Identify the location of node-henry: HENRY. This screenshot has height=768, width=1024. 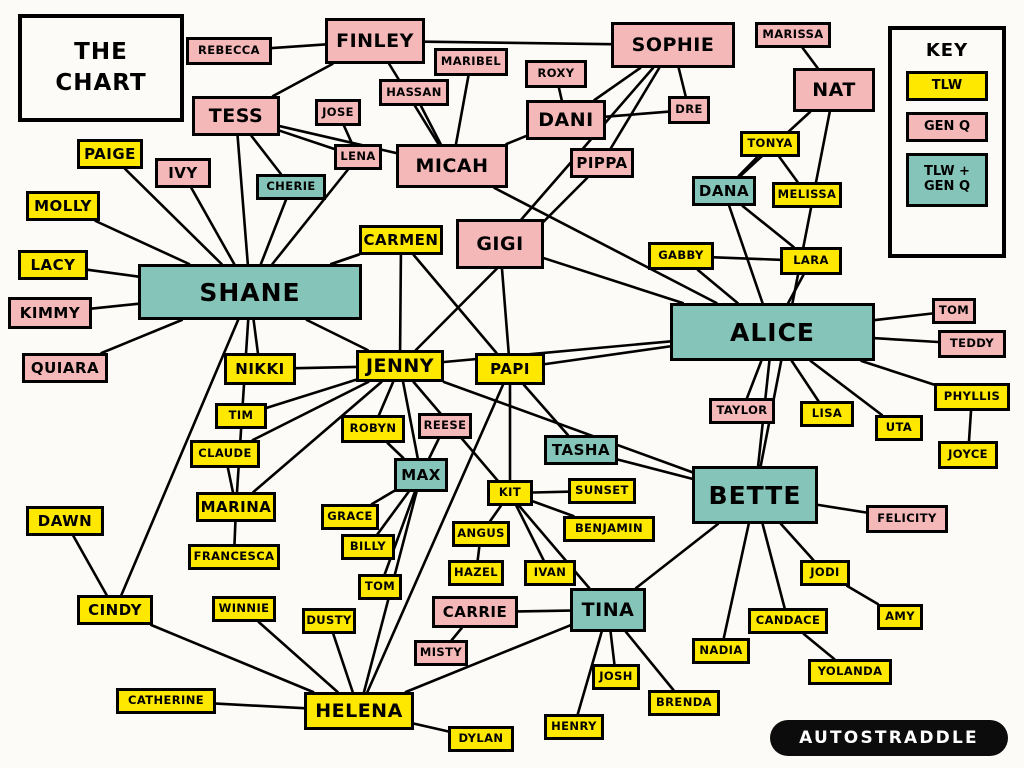
(574, 727).